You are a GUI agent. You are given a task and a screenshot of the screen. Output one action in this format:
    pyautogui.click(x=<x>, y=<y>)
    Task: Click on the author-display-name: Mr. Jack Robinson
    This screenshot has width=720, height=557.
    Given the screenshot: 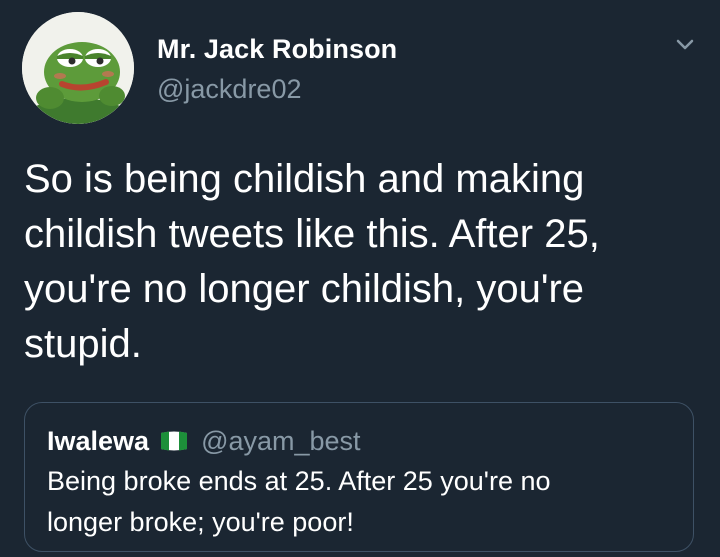 What is the action you would take?
    pyautogui.click(x=277, y=49)
    